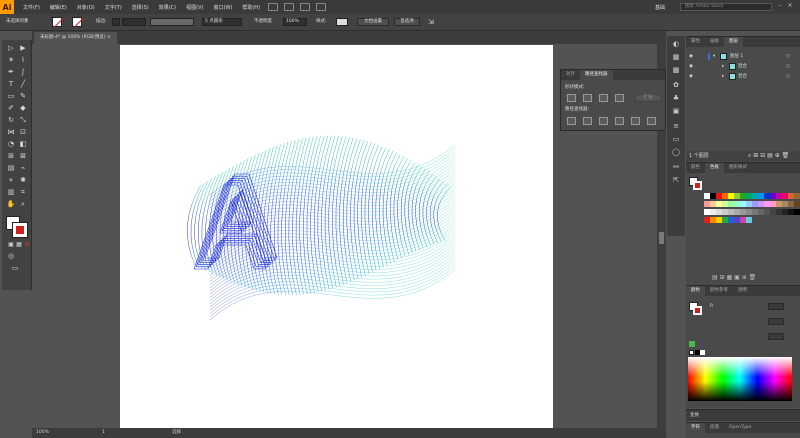 The width and height of the screenshot is (800, 438). I want to click on tab-color-guide: 颜色参考, so click(719, 291).